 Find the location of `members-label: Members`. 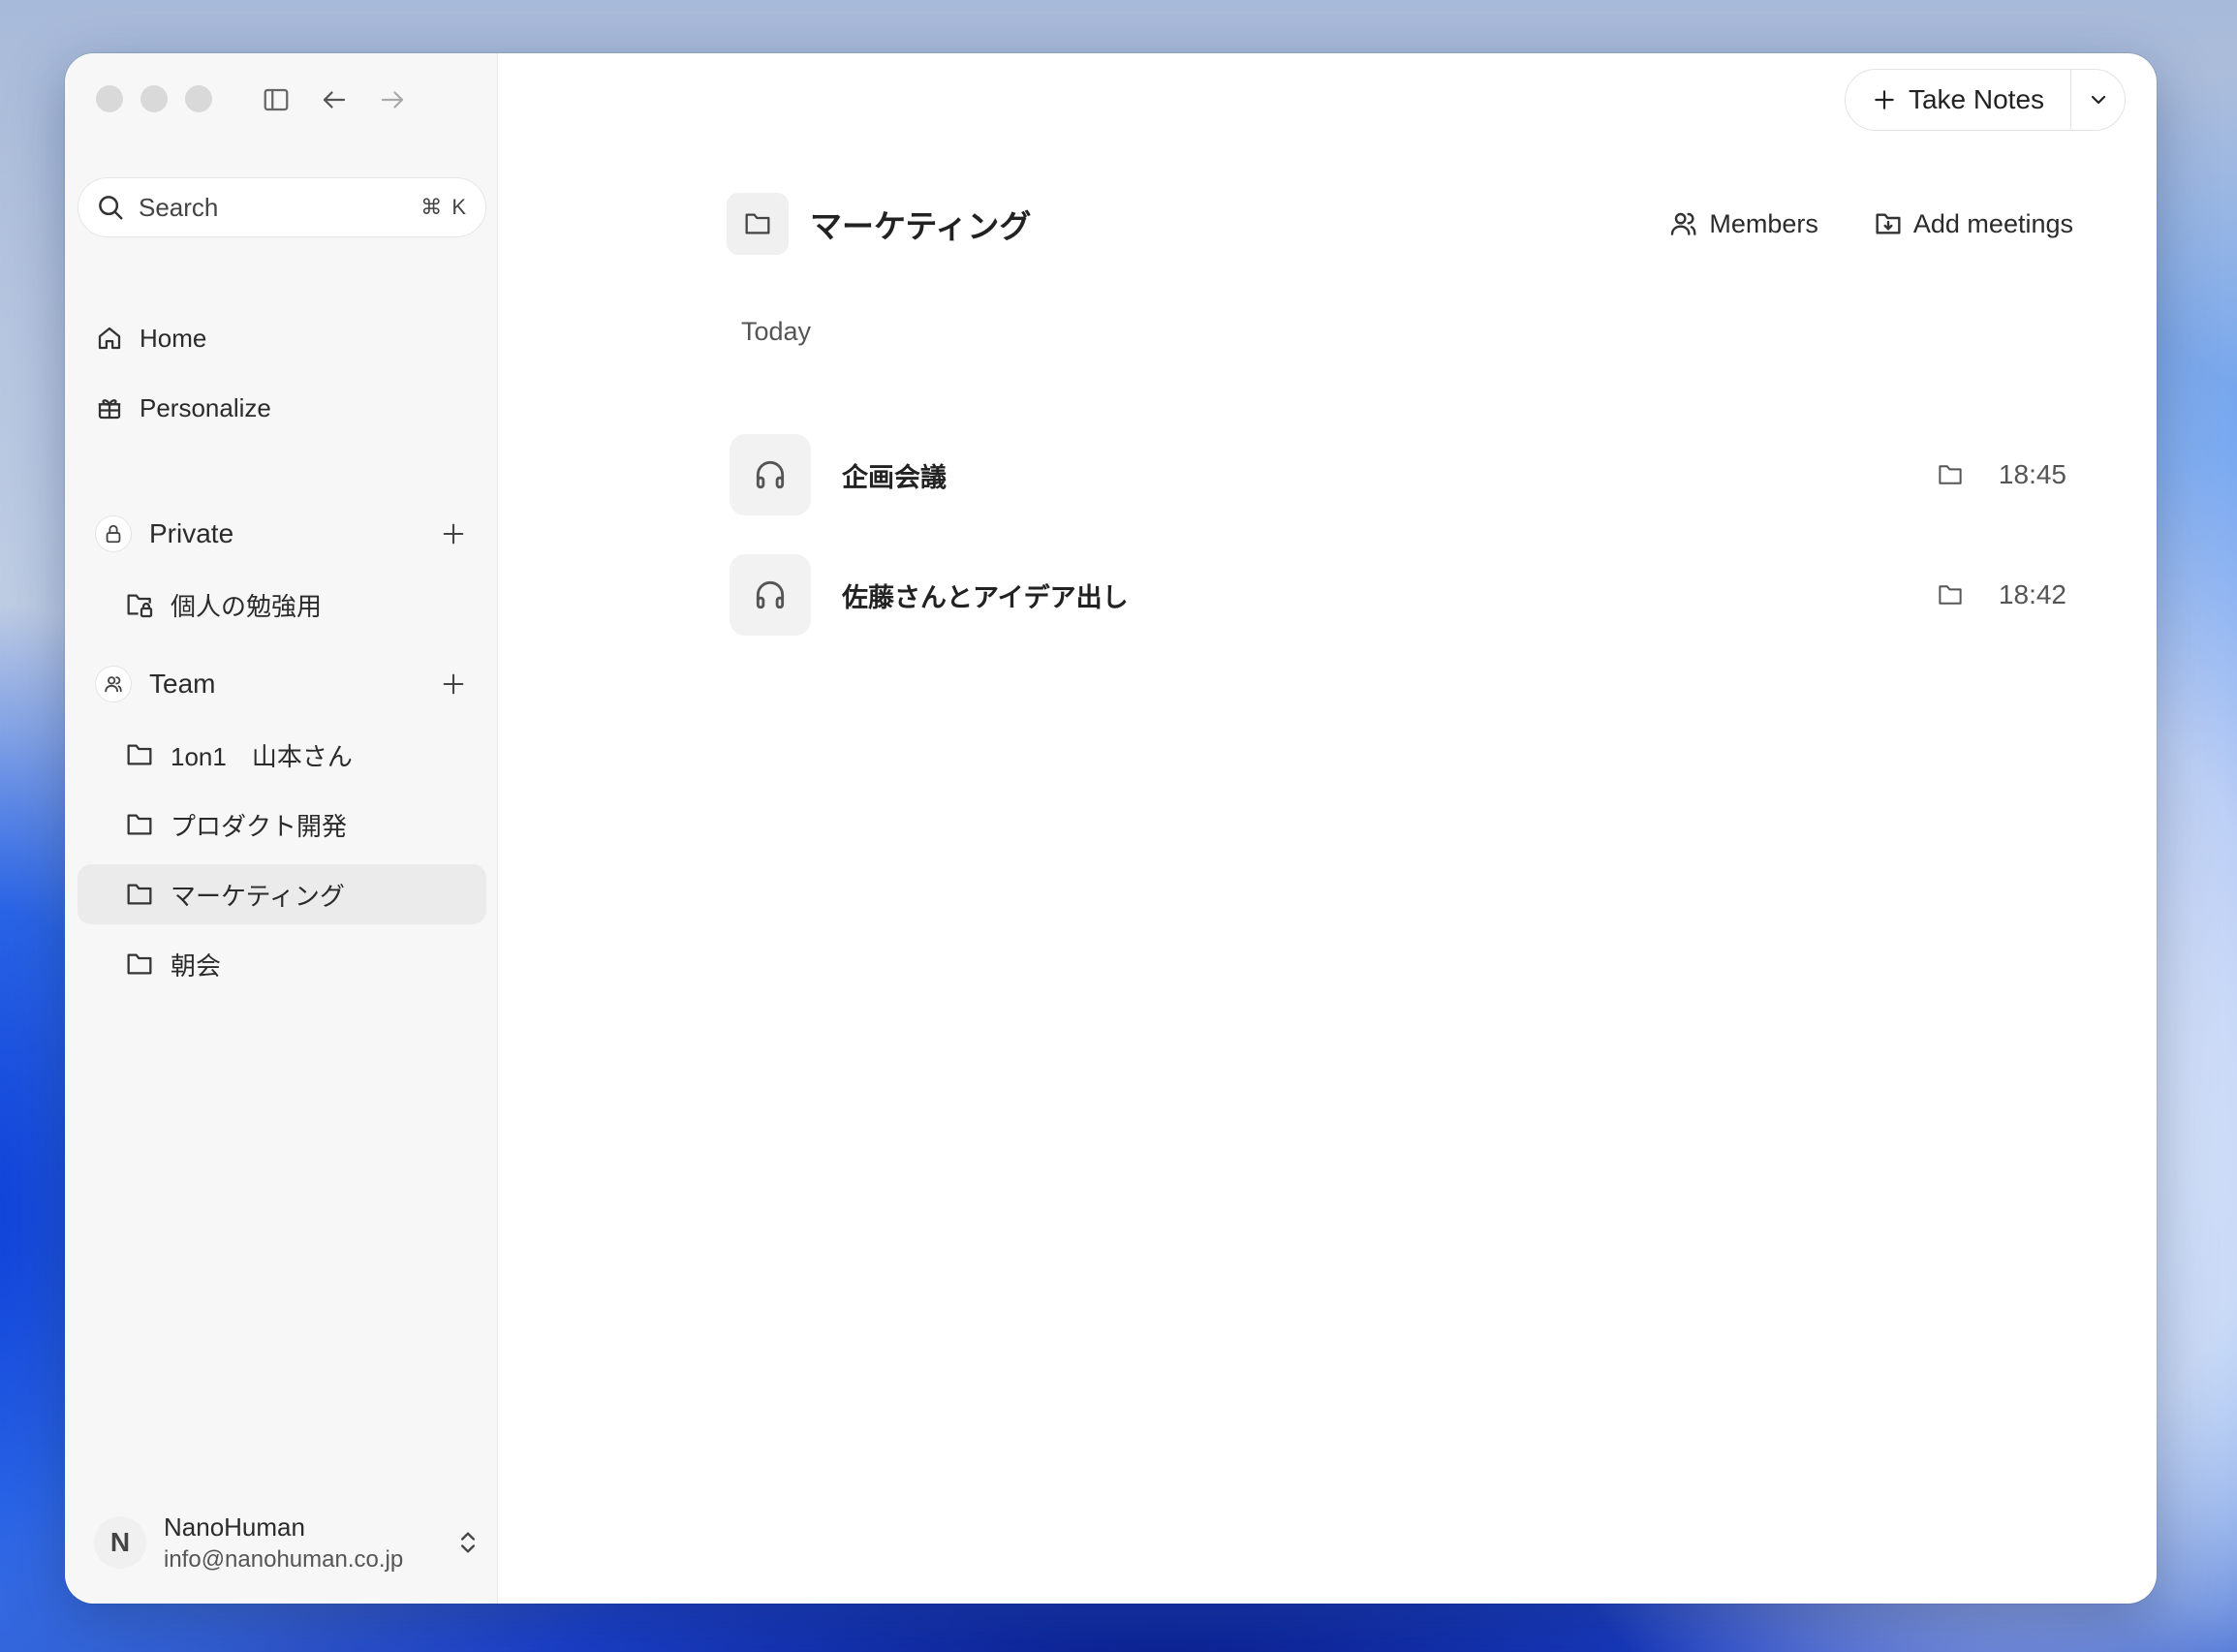

members-label: Members is located at coordinates (1763, 223).